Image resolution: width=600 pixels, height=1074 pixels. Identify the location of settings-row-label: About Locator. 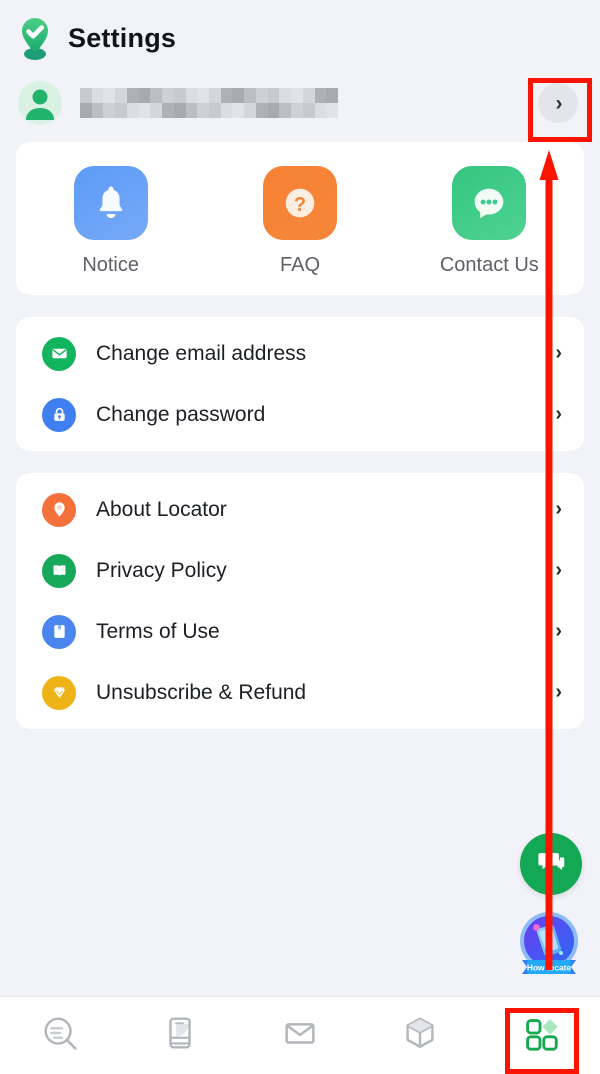
(161, 509).